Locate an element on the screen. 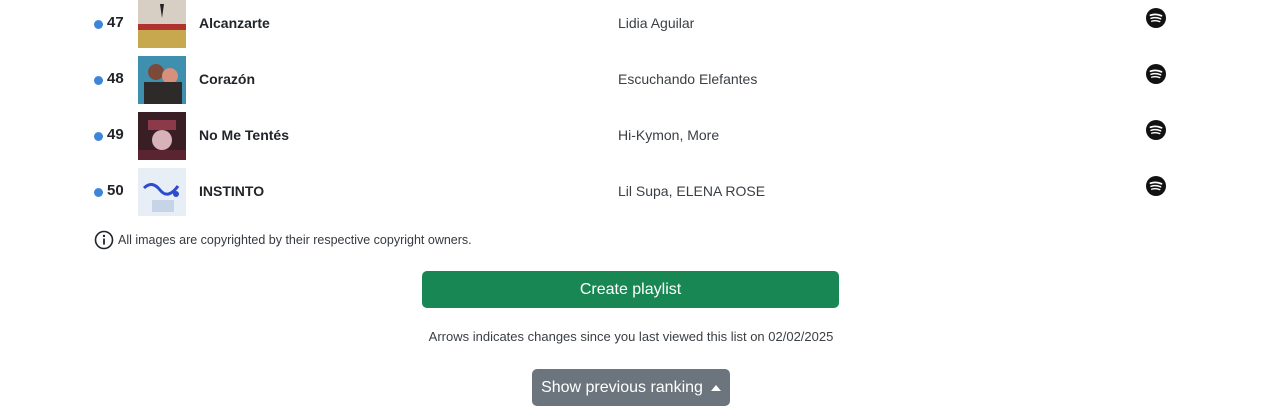 The width and height of the screenshot is (1280, 417). track-artist: Hi-Kymon, More is located at coordinates (668, 135).